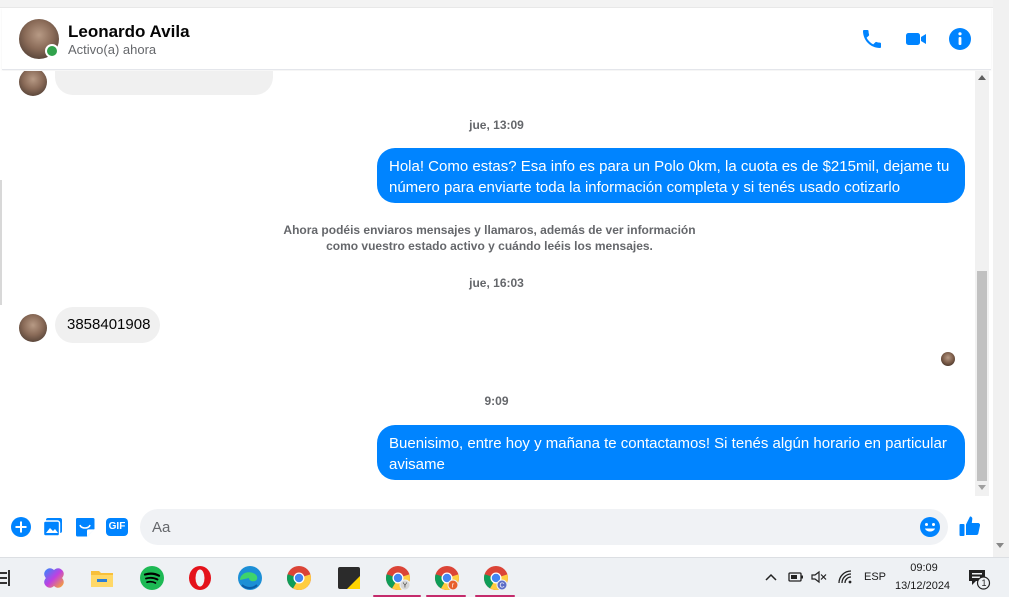 The height and width of the screenshot is (597, 1009). What do you see at coordinates (984, 583) in the screenshot?
I see `notification-count: 1` at bounding box center [984, 583].